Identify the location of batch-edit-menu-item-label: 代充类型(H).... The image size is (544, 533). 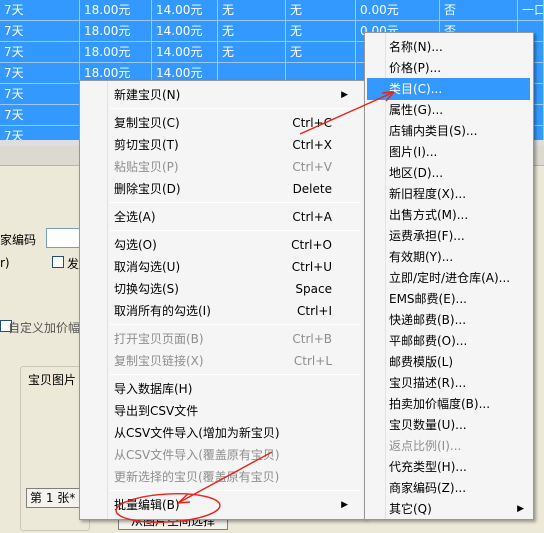
(428, 467).